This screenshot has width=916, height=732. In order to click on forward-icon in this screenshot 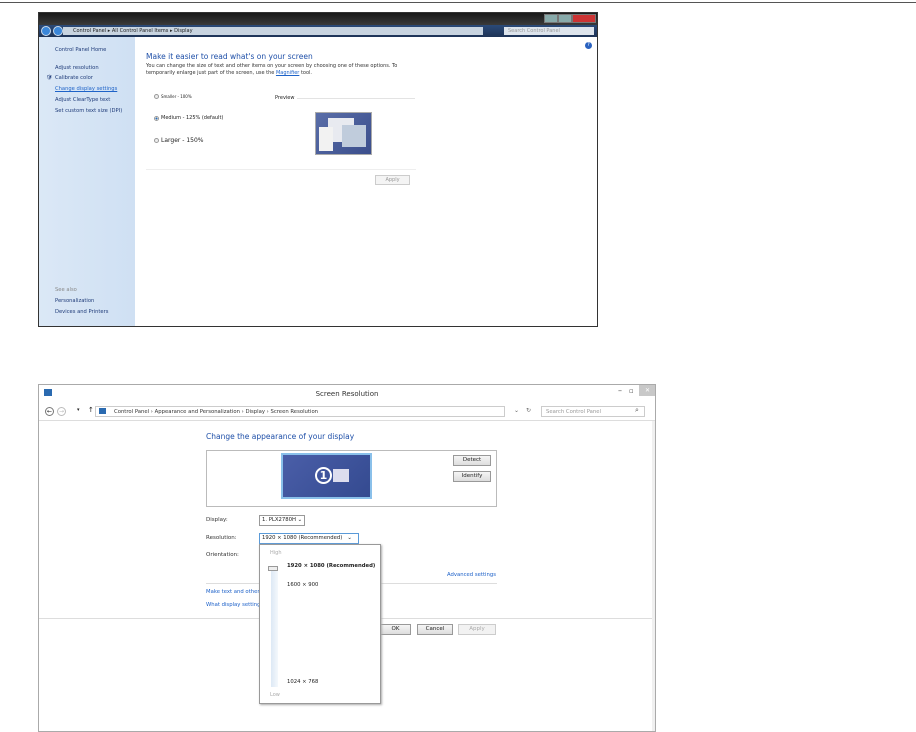, I will do `click(58, 31)`.